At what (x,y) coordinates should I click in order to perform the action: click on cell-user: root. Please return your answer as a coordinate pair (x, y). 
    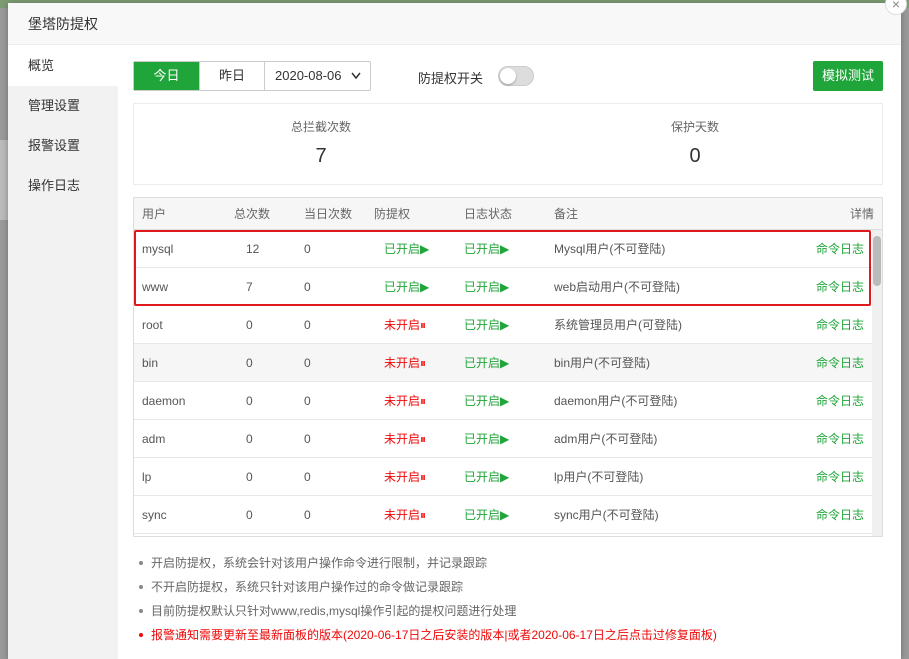
    Looking at the image, I should click on (152, 324).